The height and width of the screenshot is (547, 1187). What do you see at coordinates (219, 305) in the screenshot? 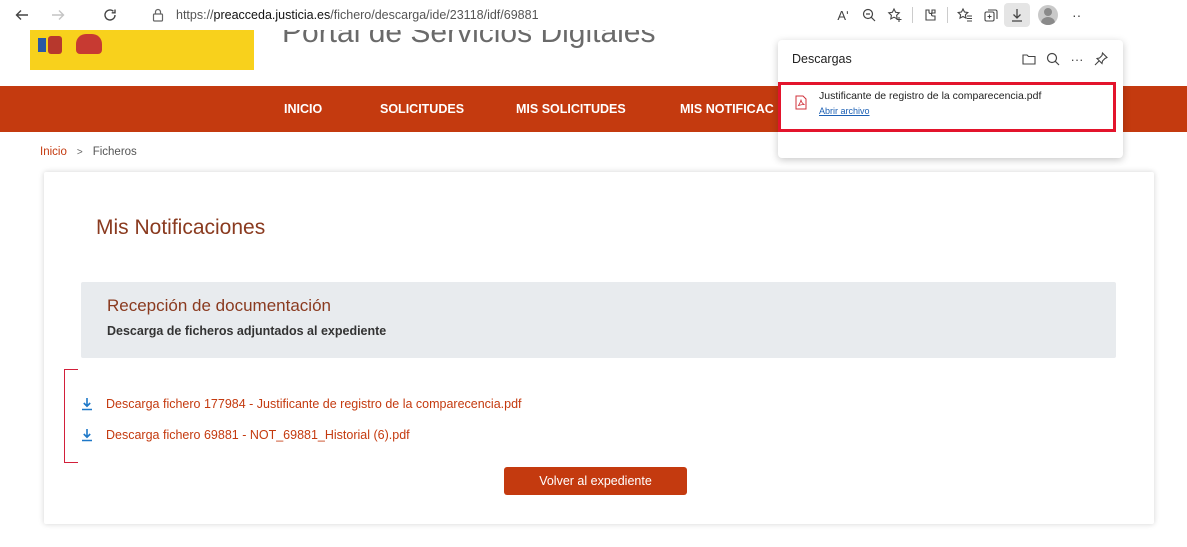
I see `section-title: Recepción de documentación` at bounding box center [219, 305].